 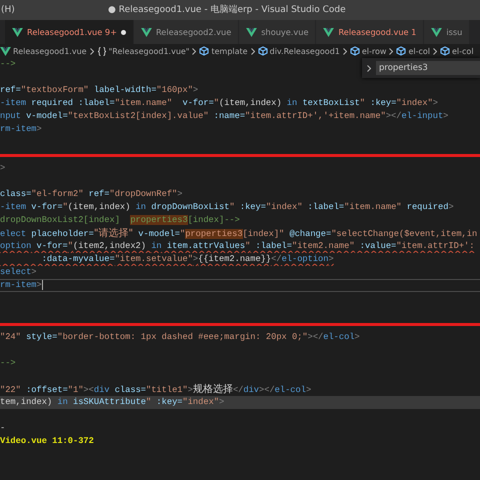 What do you see at coordinates (277, 32) in the screenshot?
I see `editor-tab: shouye.vue` at bounding box center [277, 32].